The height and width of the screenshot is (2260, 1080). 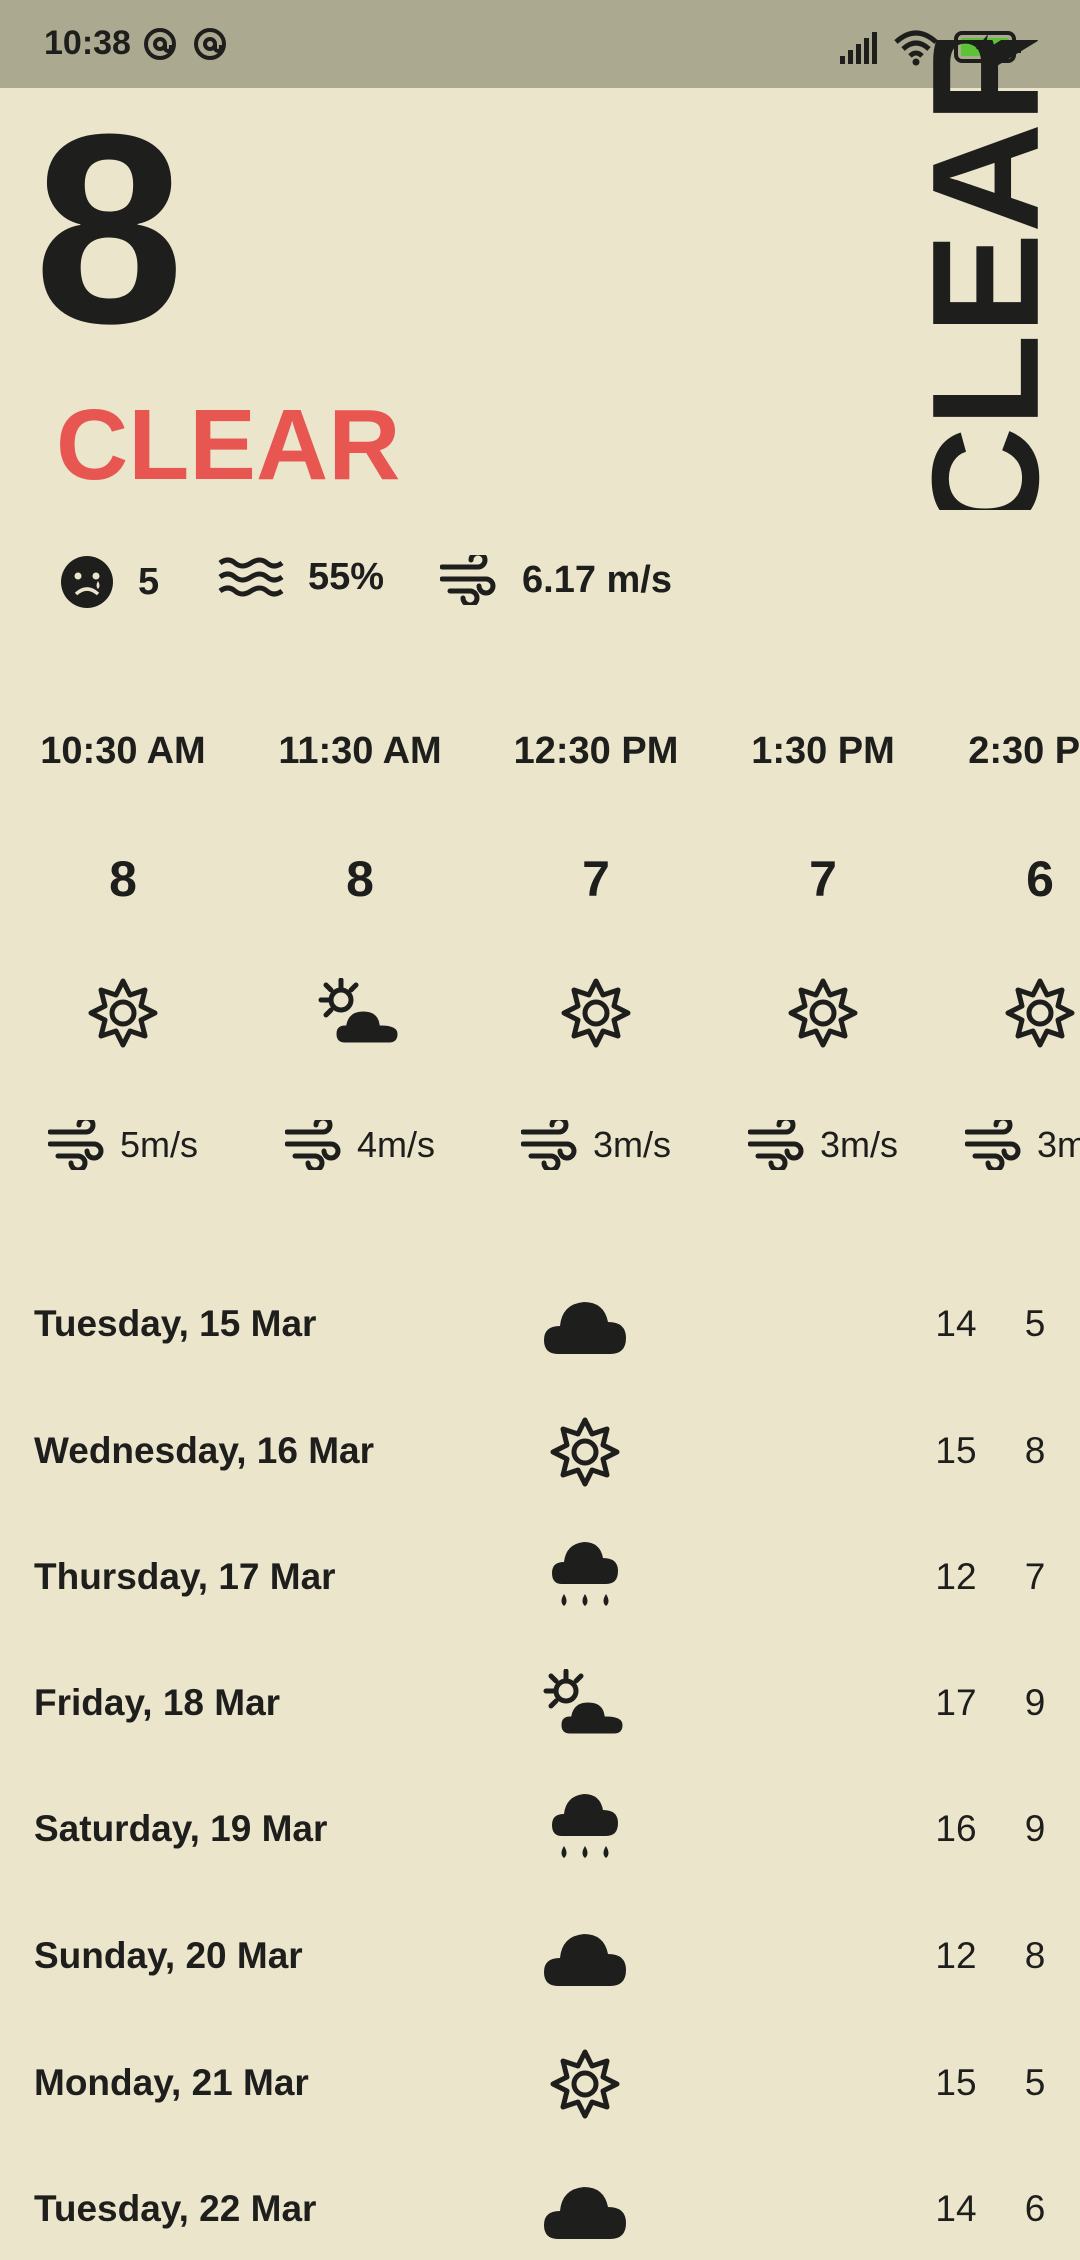 What do you see at coordinates (87, 582) in the screenshot?
I see `sad-face-icon` at bounding box center [87, 582].